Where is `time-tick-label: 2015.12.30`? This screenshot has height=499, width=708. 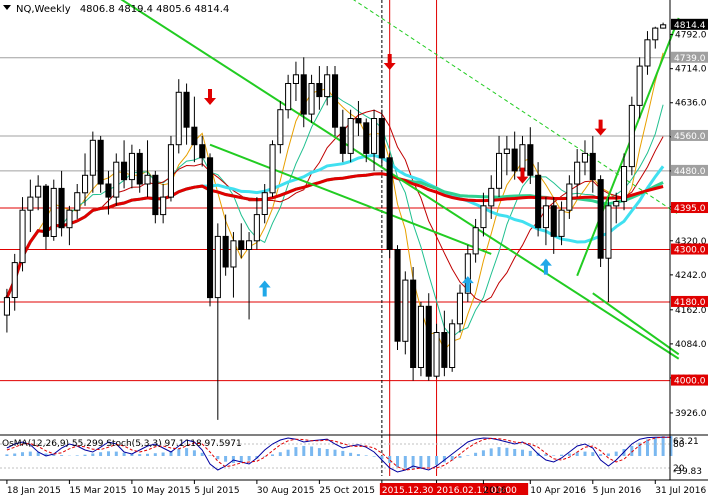 time-tick-label: 2015.12.30 is located at coordinates (408, 491).